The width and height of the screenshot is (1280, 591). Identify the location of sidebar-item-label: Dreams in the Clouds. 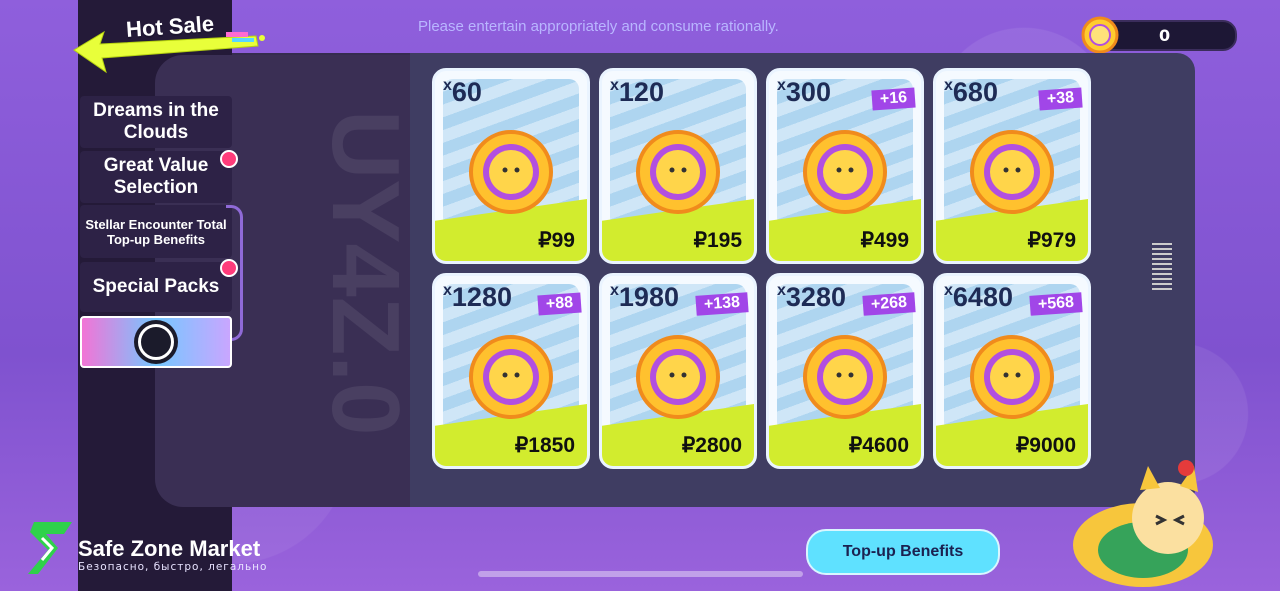
(156, 121).